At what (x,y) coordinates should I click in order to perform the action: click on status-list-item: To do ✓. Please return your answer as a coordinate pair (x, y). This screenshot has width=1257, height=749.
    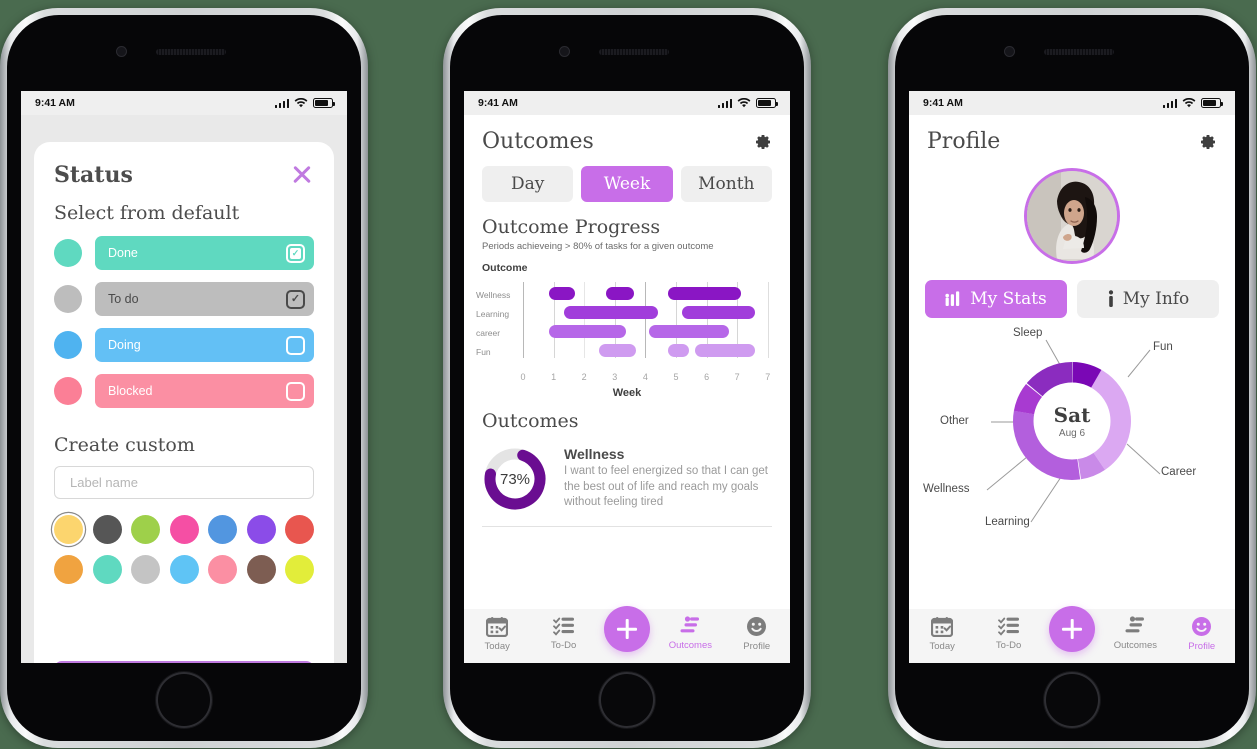
    Looking at the image, I should click on (184, 299).